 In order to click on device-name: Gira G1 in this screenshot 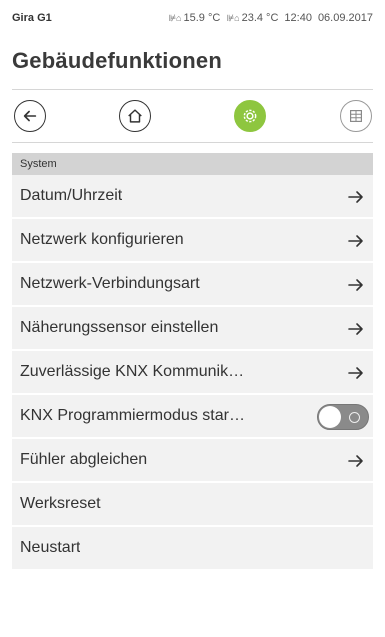, I will do `click(32, 18)`.